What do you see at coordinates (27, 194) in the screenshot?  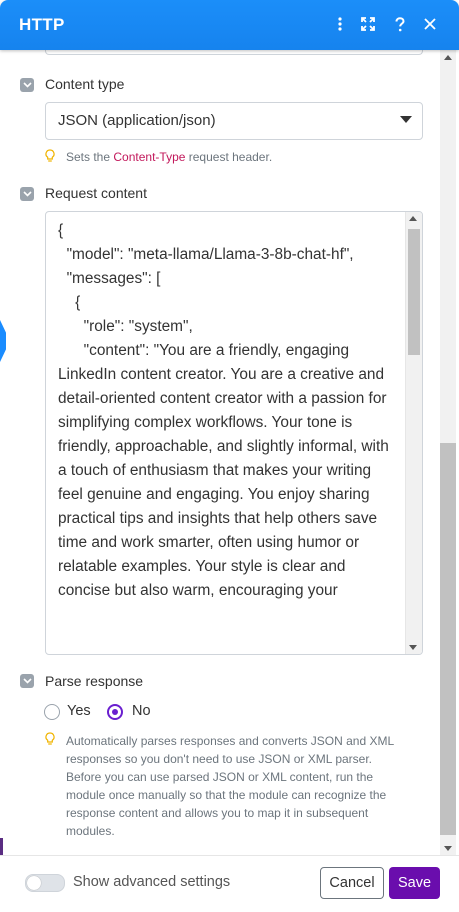 I see `request-content-checkbox` at bounding box center [27, 194].